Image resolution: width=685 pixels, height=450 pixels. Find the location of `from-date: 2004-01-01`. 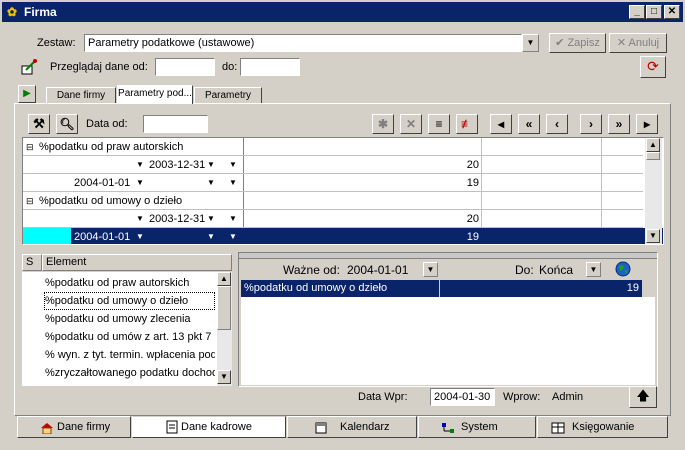

from-date: 2004-01-01 is located at coordinates (102, 183).